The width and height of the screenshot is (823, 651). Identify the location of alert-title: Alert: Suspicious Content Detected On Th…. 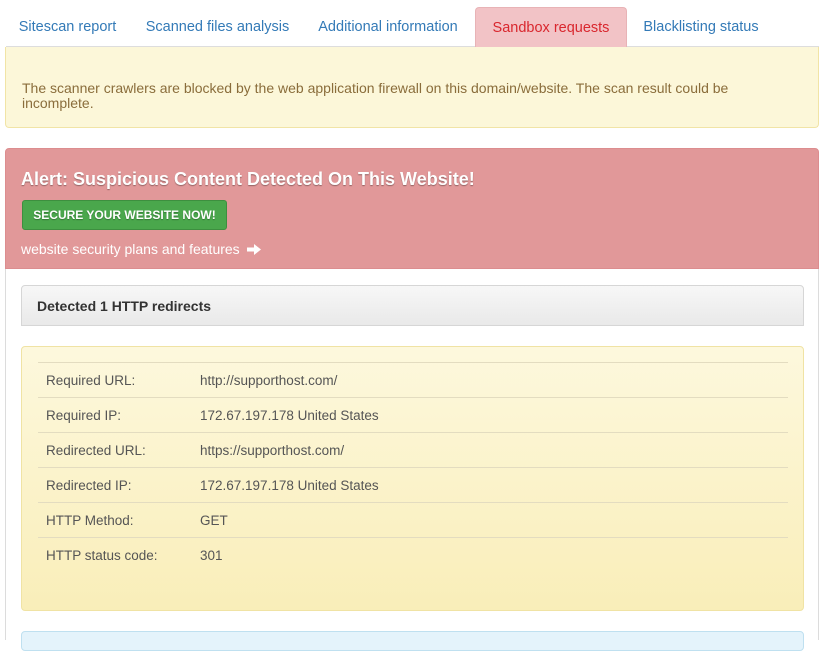
(248, 179).